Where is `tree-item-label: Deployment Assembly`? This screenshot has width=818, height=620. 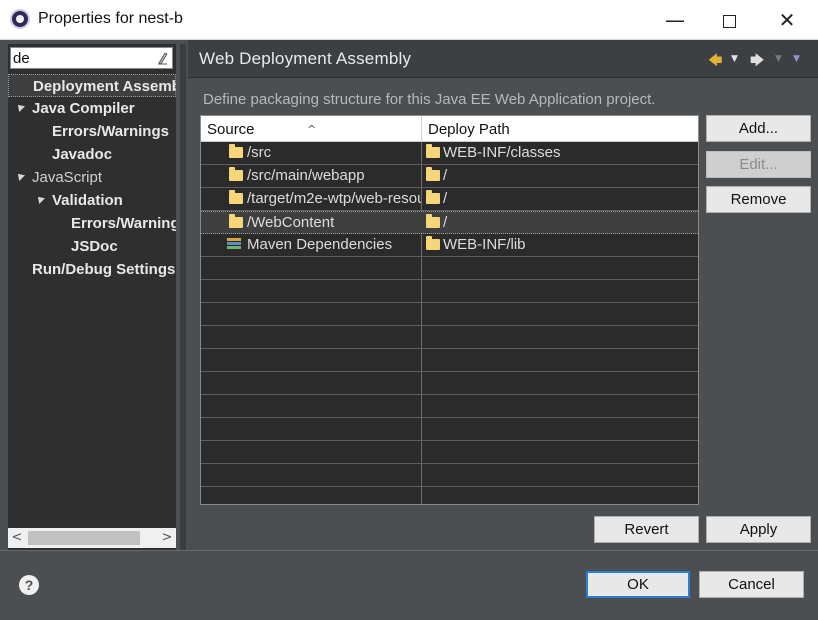 tree-item-label: Deployment Assembly is located at coordinates (104, 86).